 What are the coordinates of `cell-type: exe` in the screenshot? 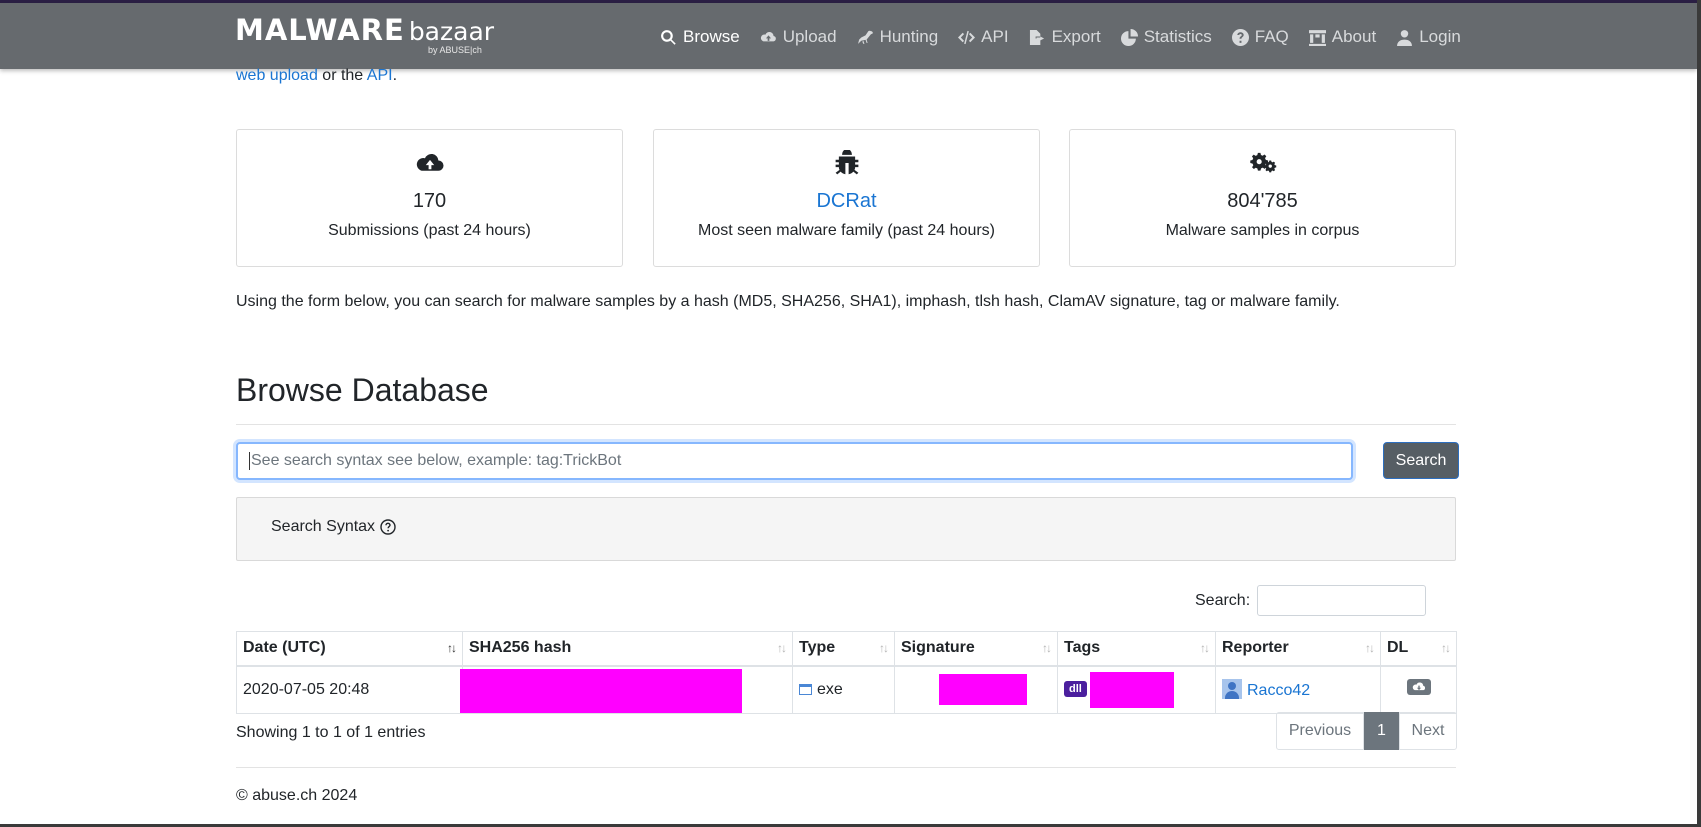 It's located at (843, 689).